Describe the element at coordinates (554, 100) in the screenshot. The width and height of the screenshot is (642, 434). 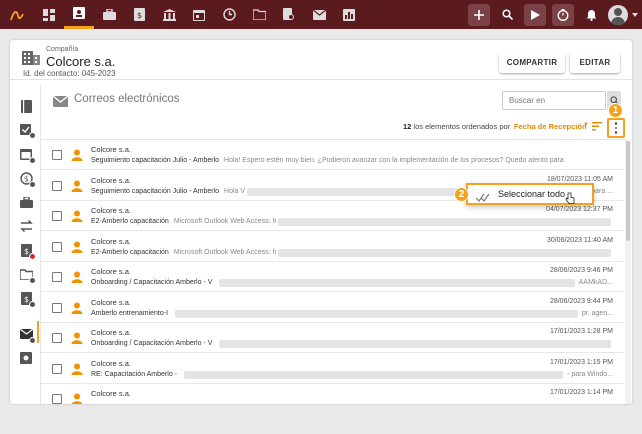
I see `search-input` at that location.